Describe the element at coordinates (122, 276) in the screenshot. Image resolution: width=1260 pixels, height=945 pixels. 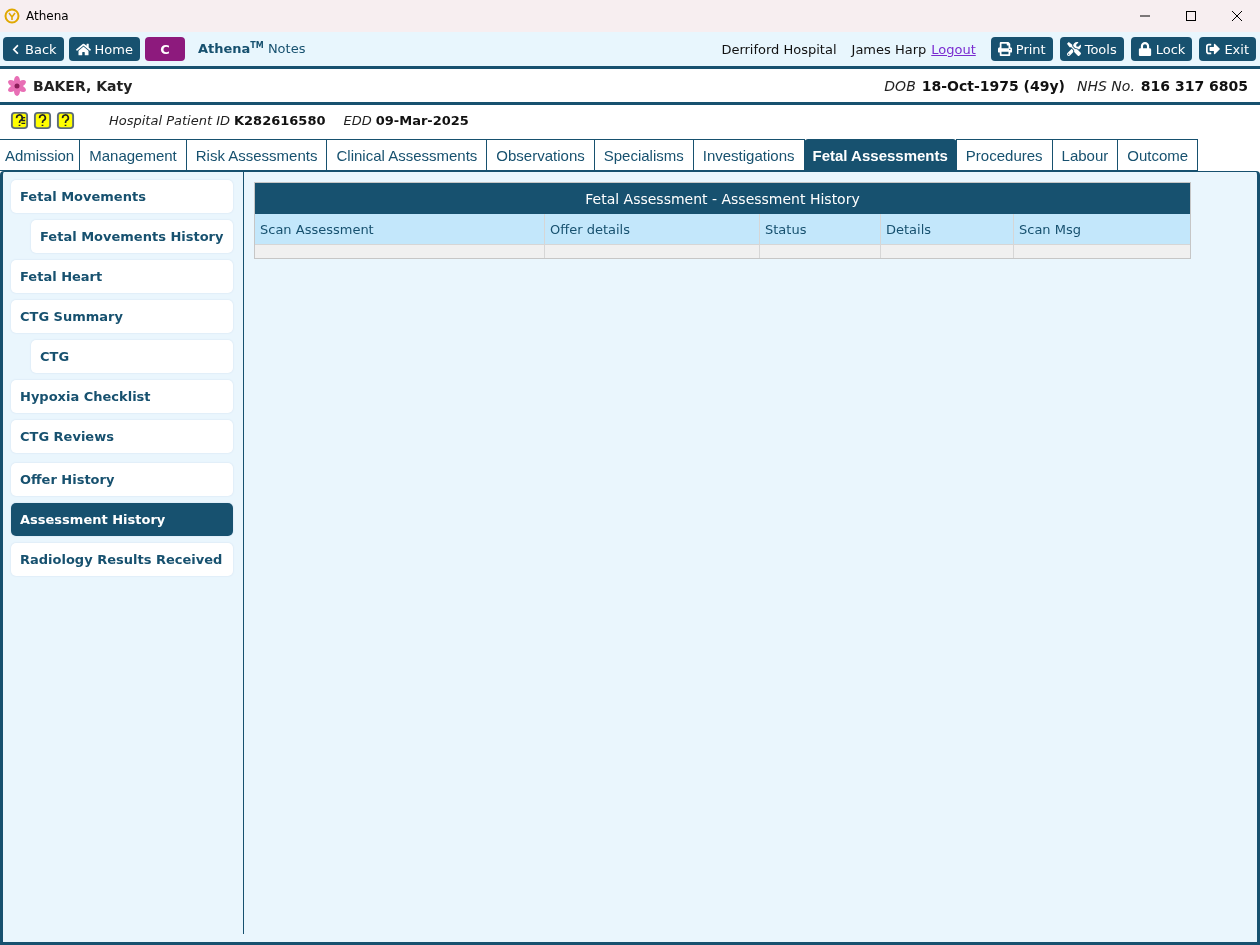
I see `sidebar-item: Fetal Heart` at that location.